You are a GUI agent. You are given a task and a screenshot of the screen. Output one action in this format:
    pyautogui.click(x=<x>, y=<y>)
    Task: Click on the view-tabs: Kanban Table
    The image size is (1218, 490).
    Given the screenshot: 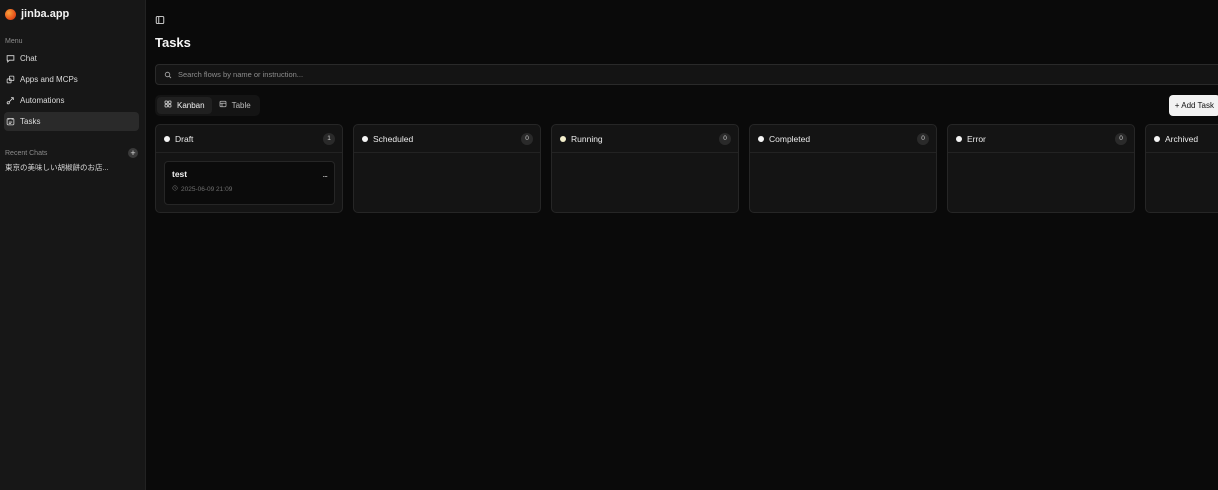 What is the action you would take?
    pyautogui.click(x=207, y=105)
    